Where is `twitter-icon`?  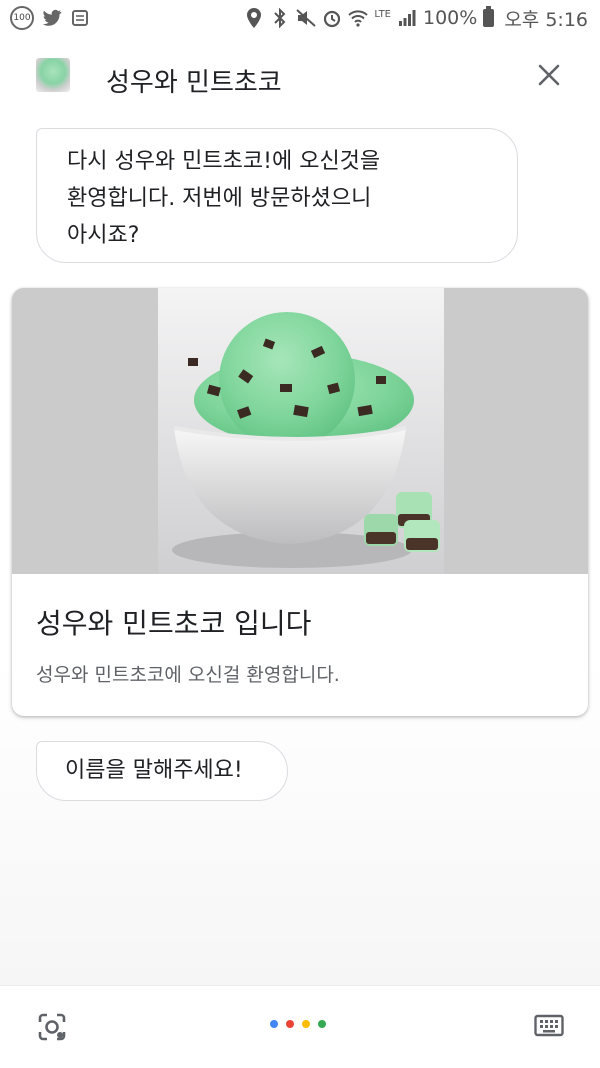
twitter-icon is located at coordinates (52, 18).